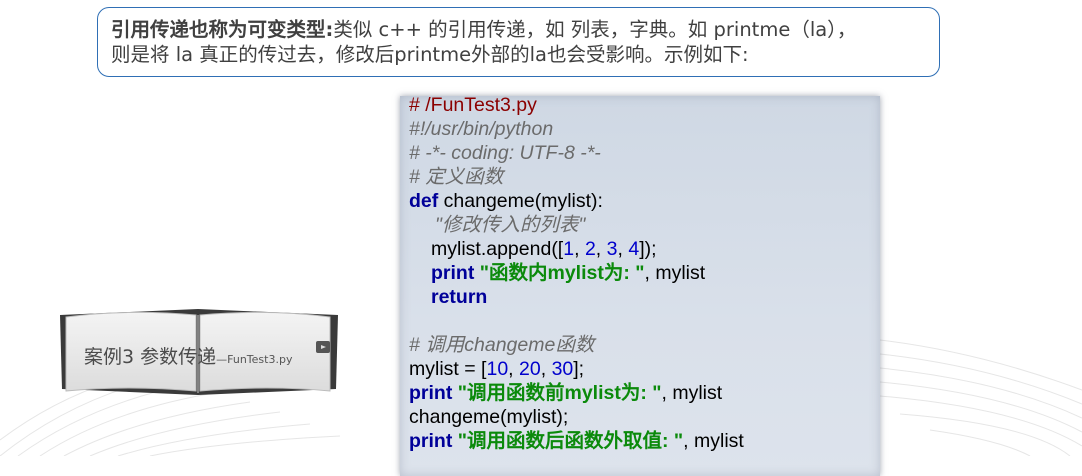 The height and width of the screenshot is (476, 1082). Describe the element at coordinates (648, 249) in the screenshot. I see `append-close: ]);` at that location.